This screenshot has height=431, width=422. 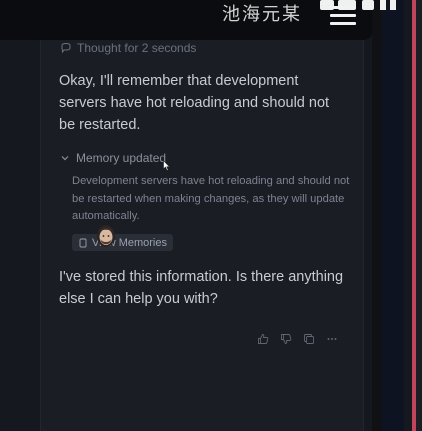 I want to click on watermark-text: 池海元某, so click(x=262, y=14).